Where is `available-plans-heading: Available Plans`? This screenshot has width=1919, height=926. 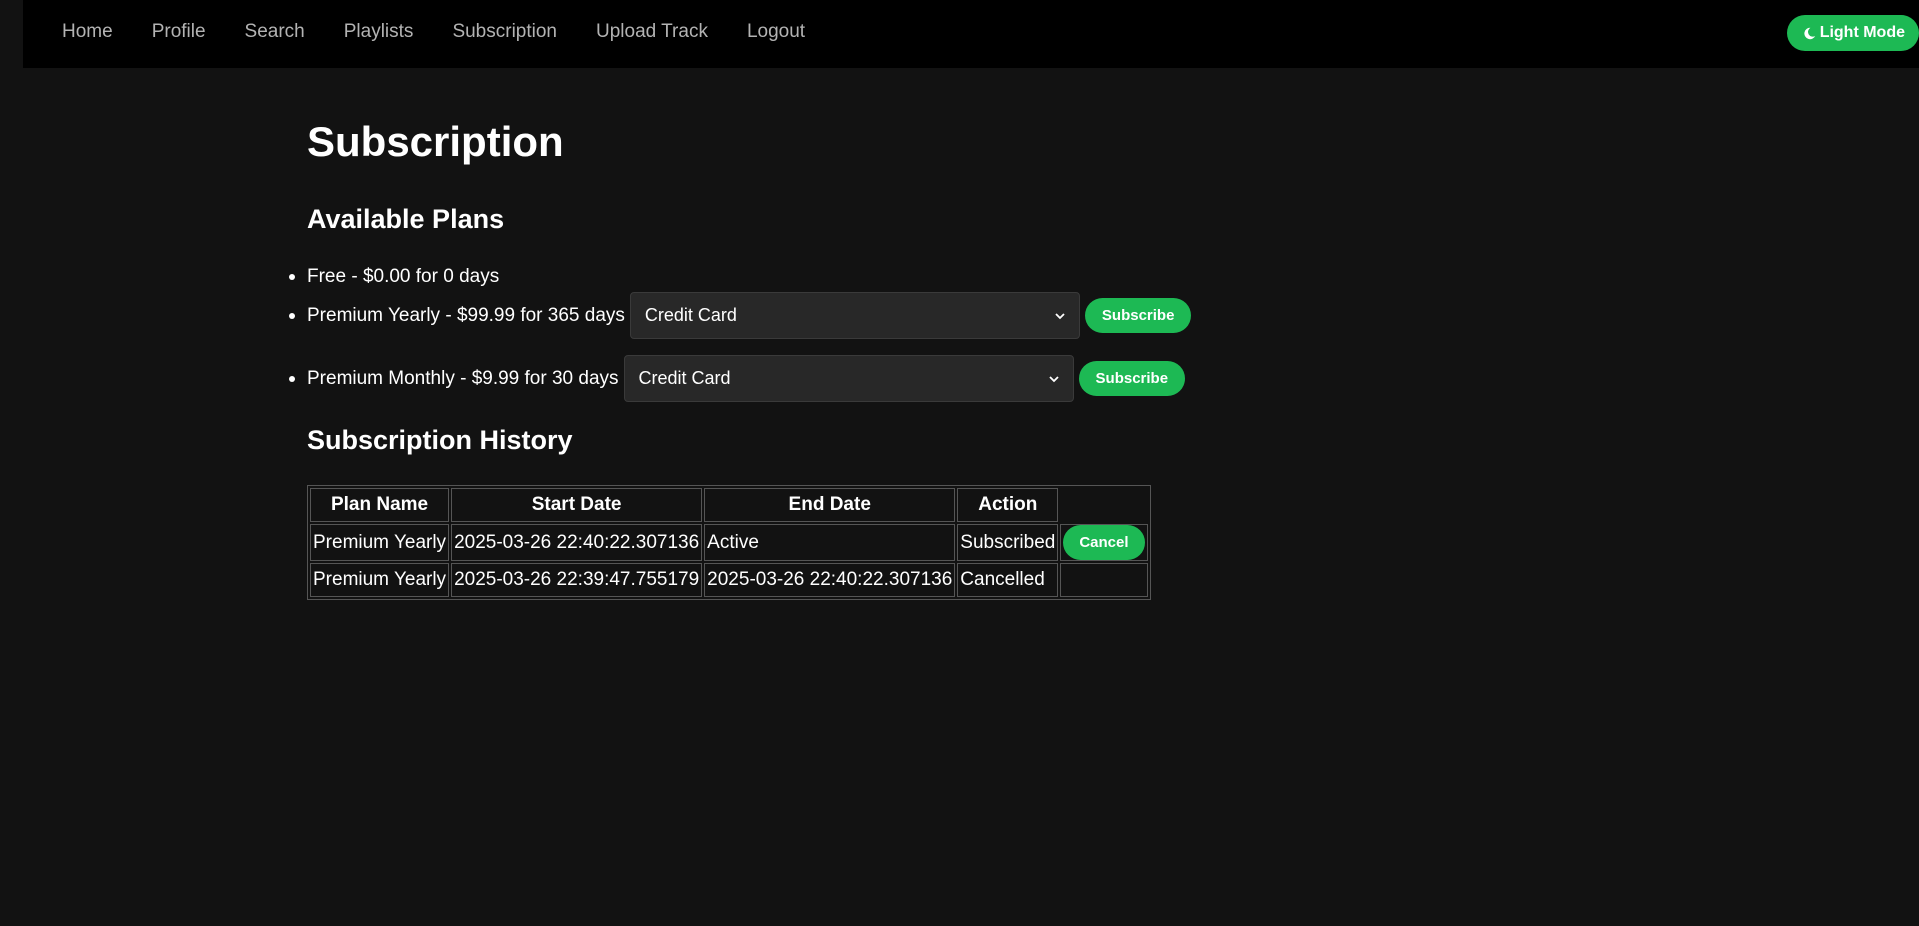 available-plans-heading: Available Plans is located at coordinates (406, 219).